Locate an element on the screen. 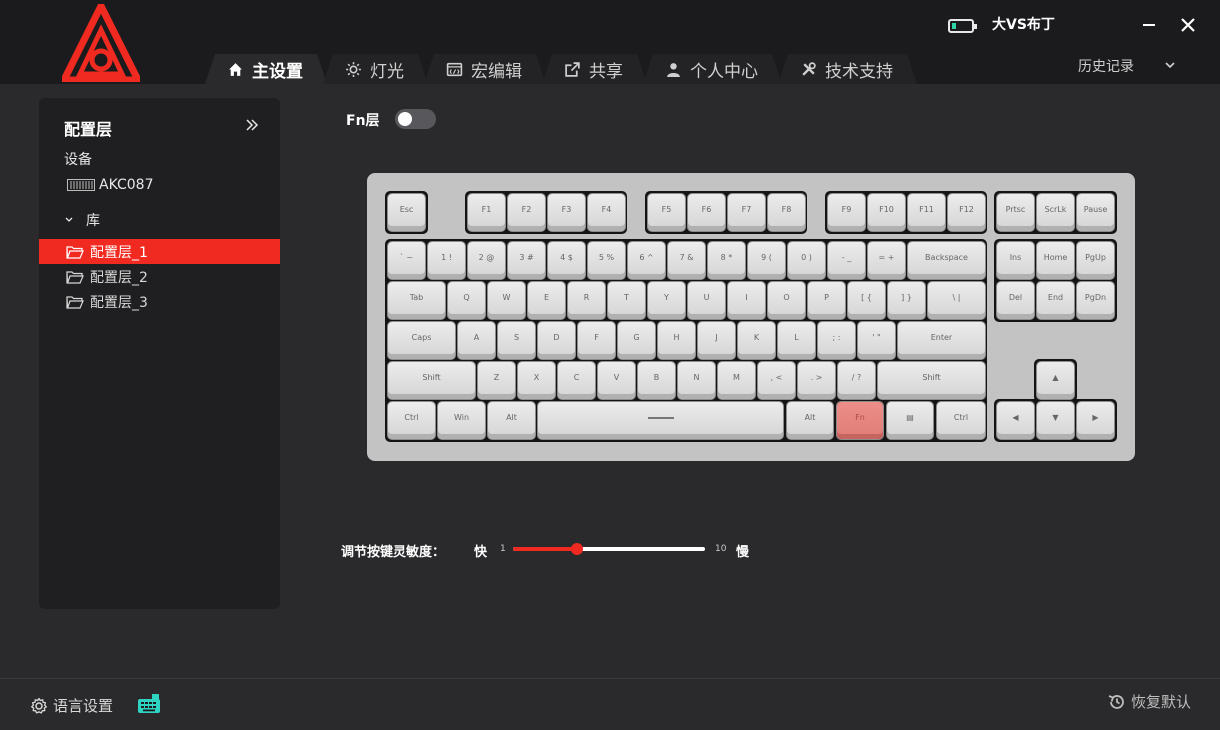  key-space is located at coordinates (660, 420).